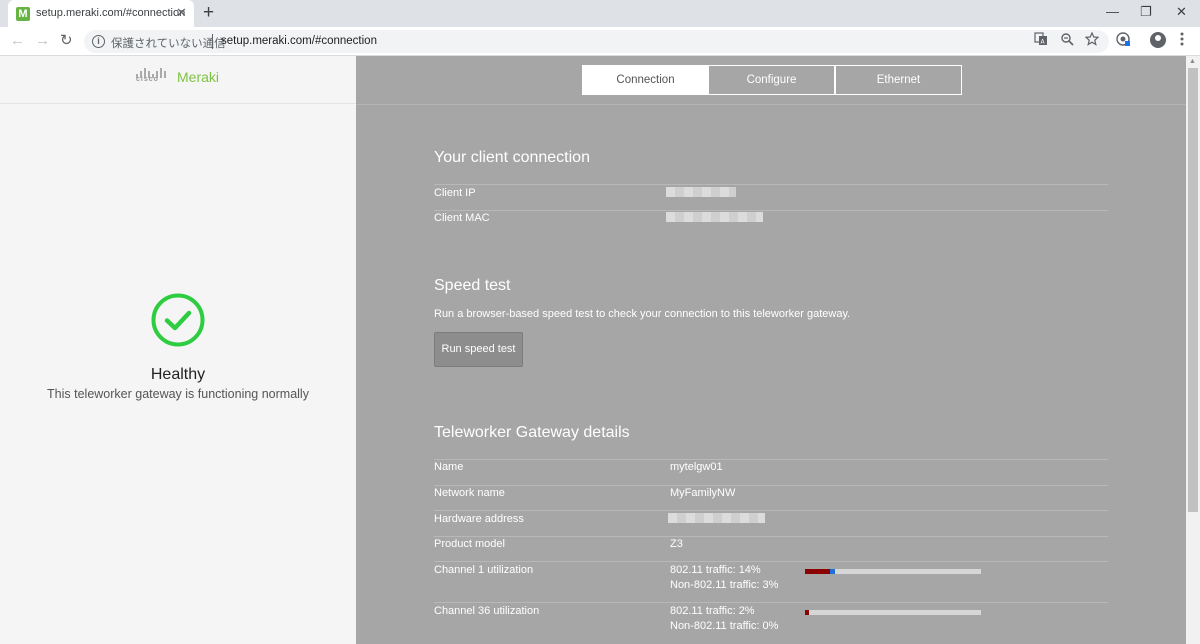 This screenshot has height=644, width=1200. Describe the element at coordinates (1092, 40) in the screenshot. I see `bookmark-star-icon` at that location.